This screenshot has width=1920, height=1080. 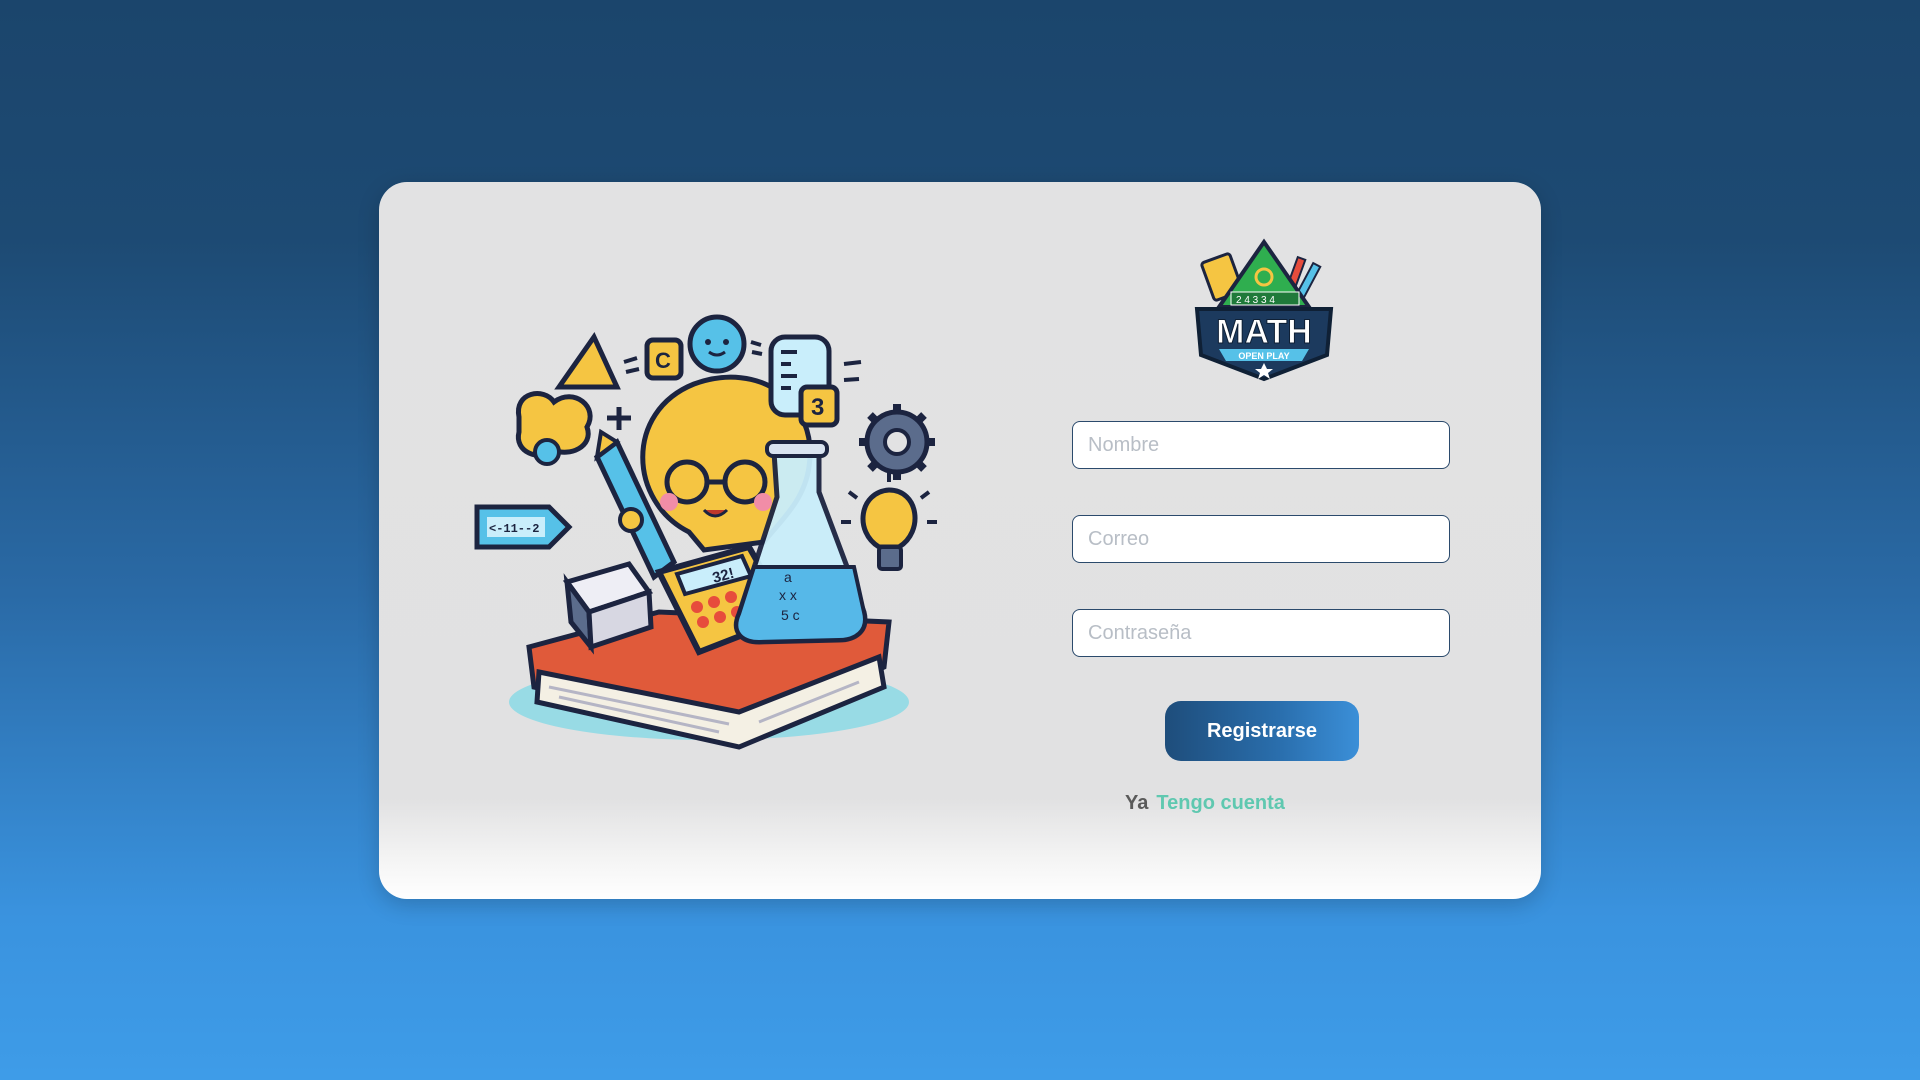 I want to click on login-prompt: Ya Tengo cuenta, so click(x=960, y=803).